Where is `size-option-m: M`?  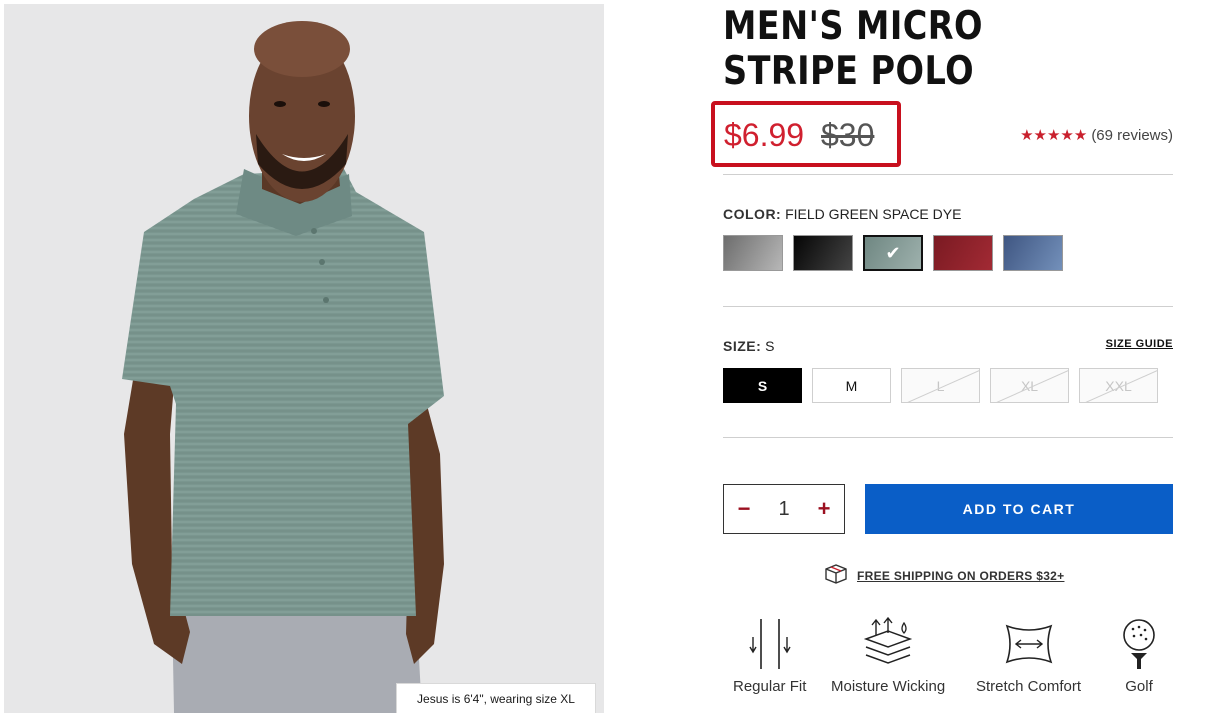
size-option-m: M is located at coordinates (851, 385).